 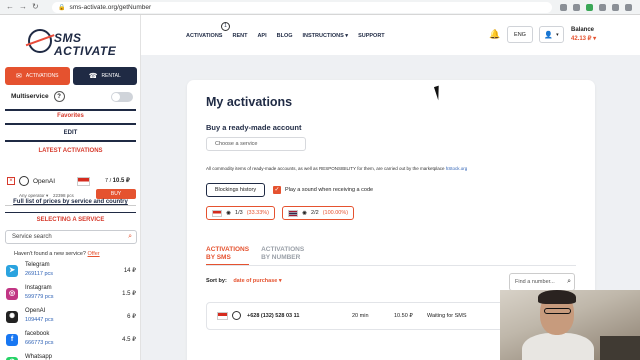 What do you see at coordinates (583, 30) in the screenshot?
I see `balance-label: Balance` at bounding box center [583, 30].